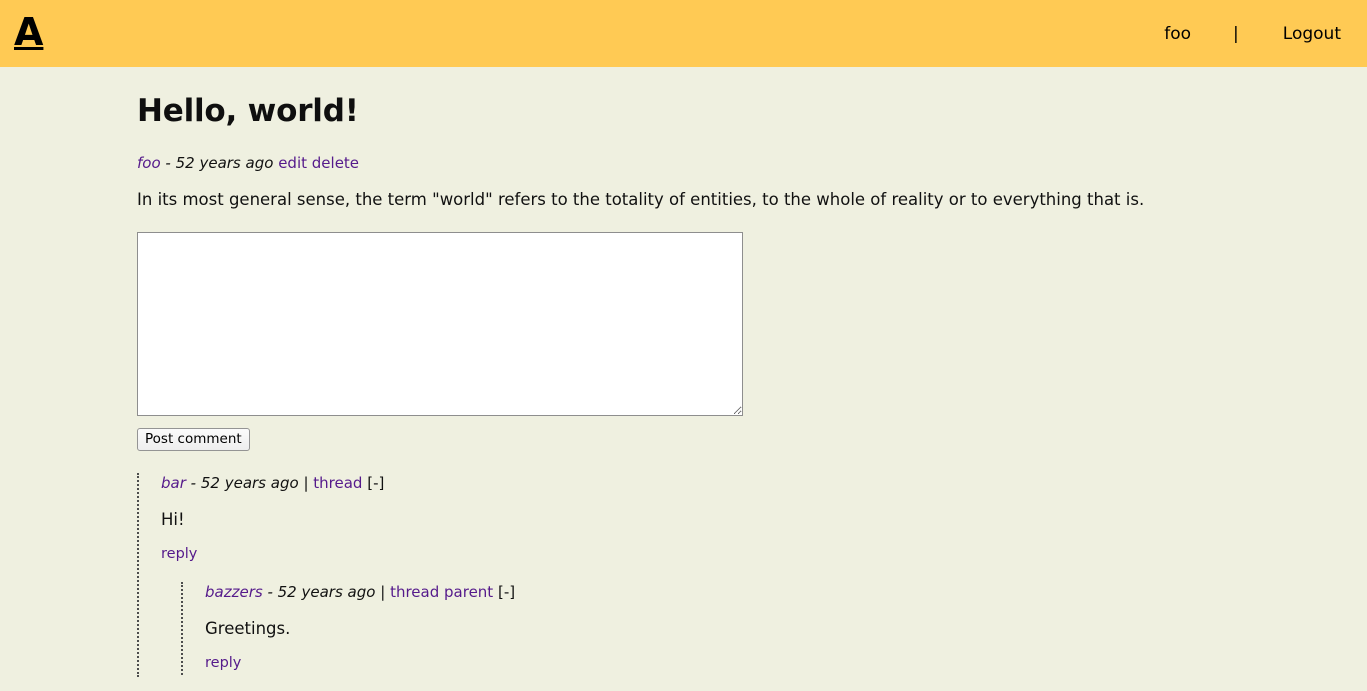 The width and height of the screenshot is (1367, 691). Describe the element at coordinates (248, 111) in the screenshot. I see `page-title: Hello, world!` at that location.